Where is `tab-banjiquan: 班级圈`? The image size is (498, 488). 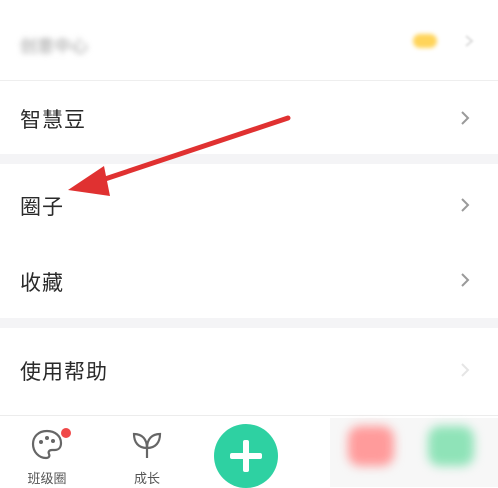 tab-banjiquan: 班级圈 is located at coordinates (47, 452).